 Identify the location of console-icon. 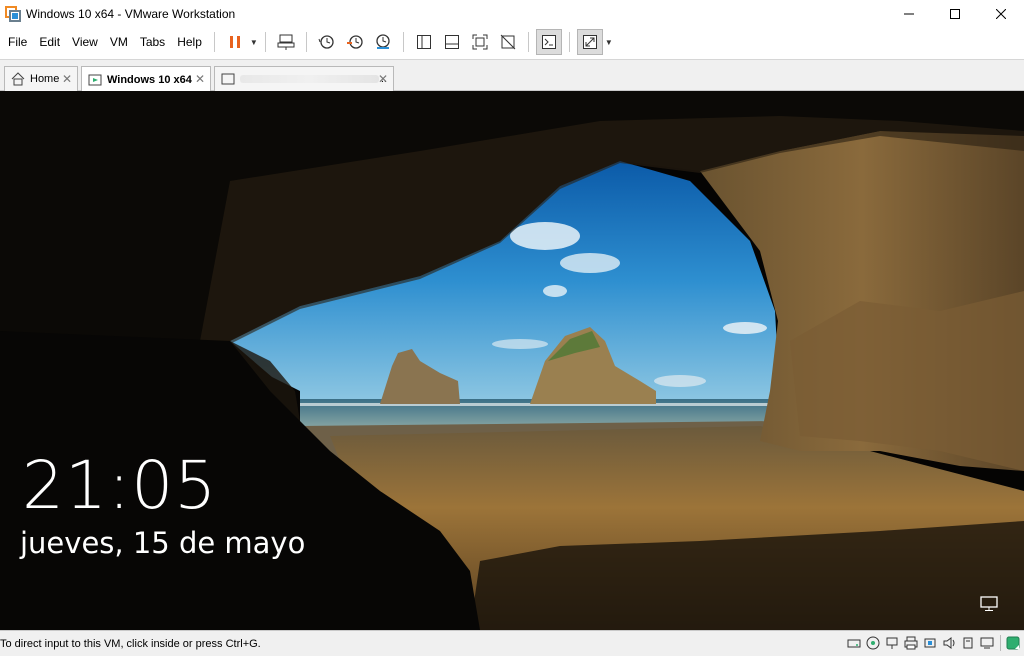
(548, 42).